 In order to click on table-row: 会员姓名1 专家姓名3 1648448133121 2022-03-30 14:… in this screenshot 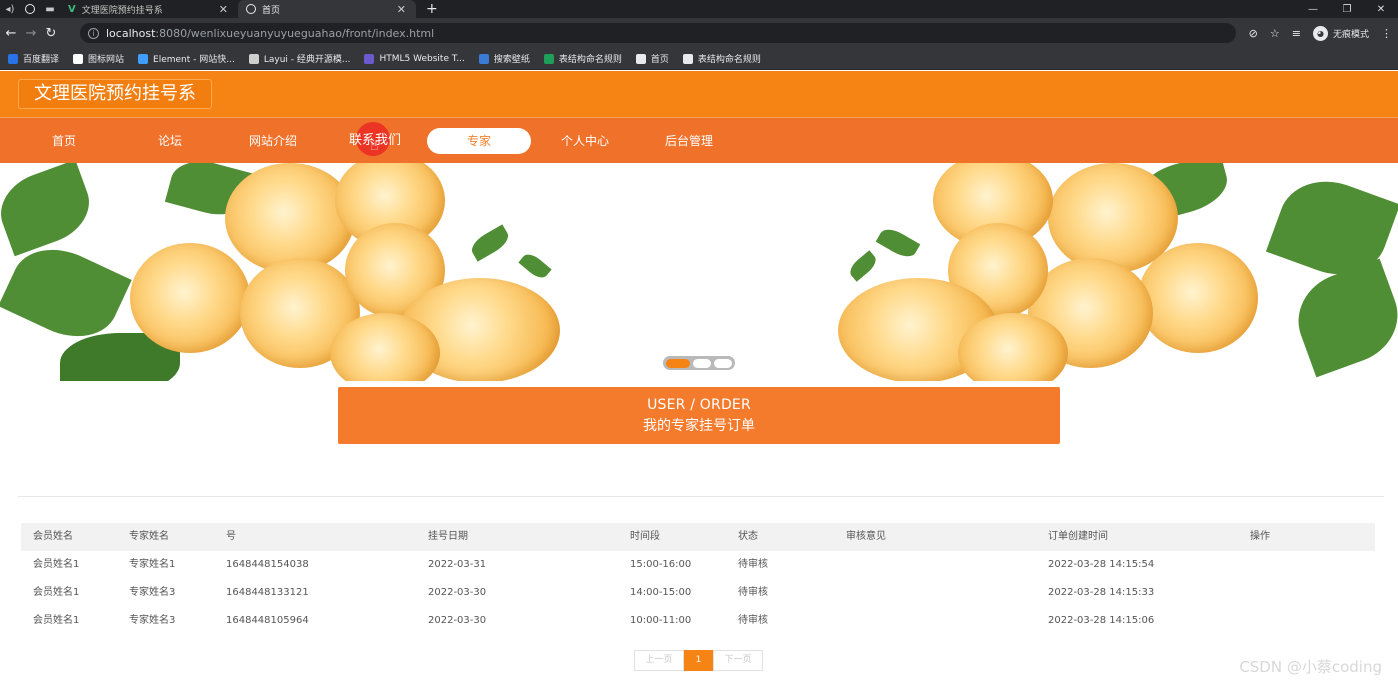, I will do `click(698, 593)`.